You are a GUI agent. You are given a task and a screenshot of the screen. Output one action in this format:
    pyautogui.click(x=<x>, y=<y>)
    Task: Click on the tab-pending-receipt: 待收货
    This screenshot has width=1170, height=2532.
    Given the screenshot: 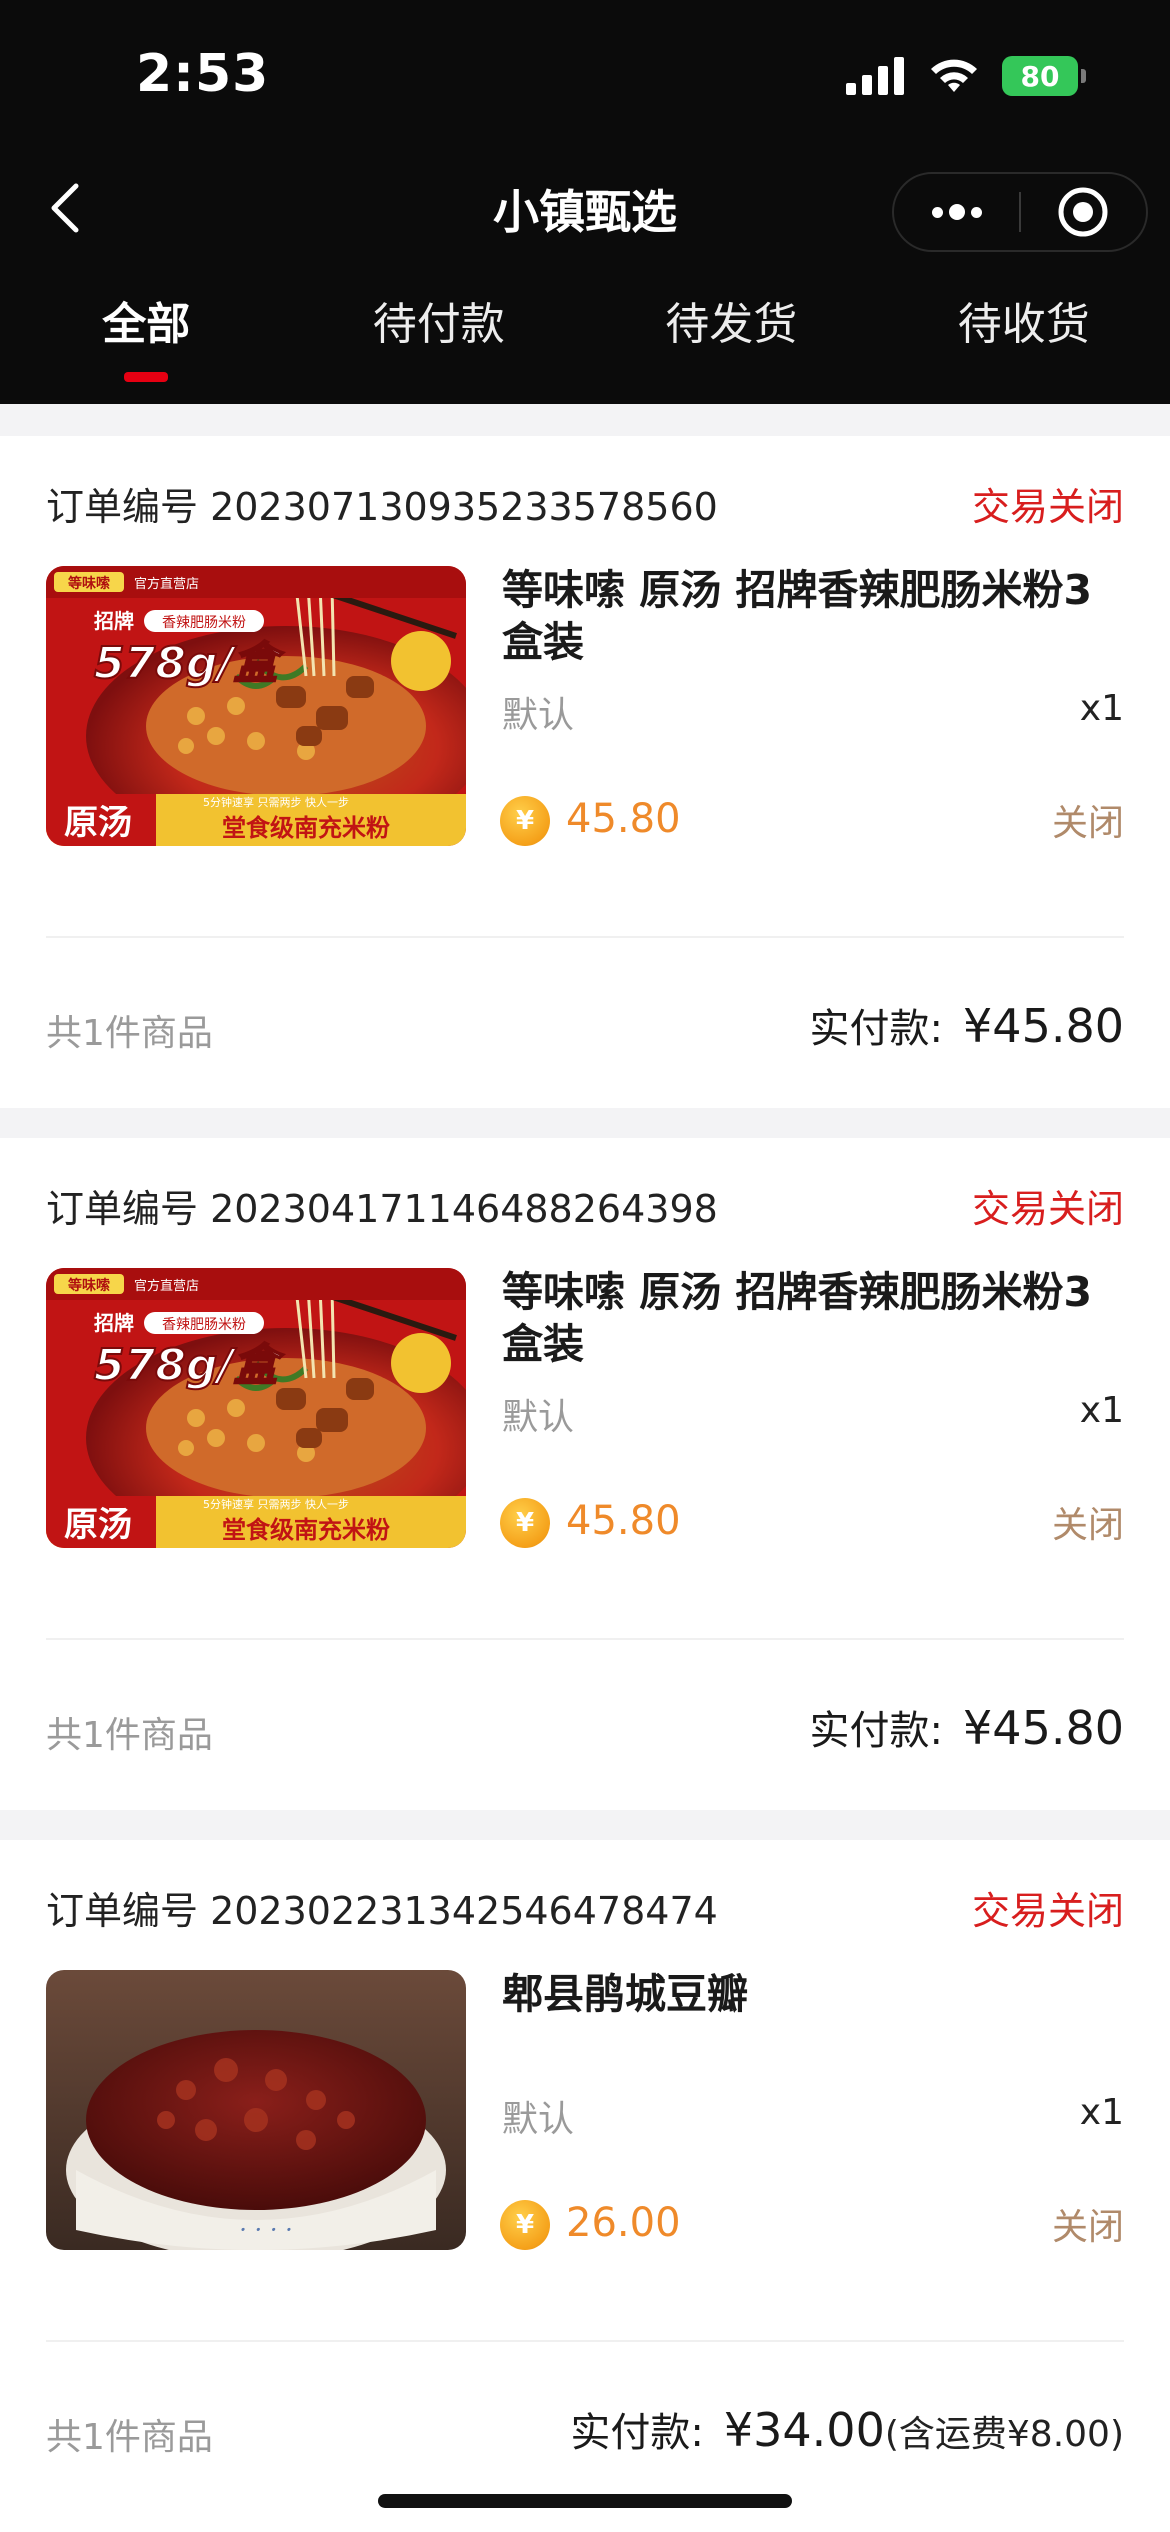 What is the action you would take?
    pyautogui.click(x=1024, y=338)
    